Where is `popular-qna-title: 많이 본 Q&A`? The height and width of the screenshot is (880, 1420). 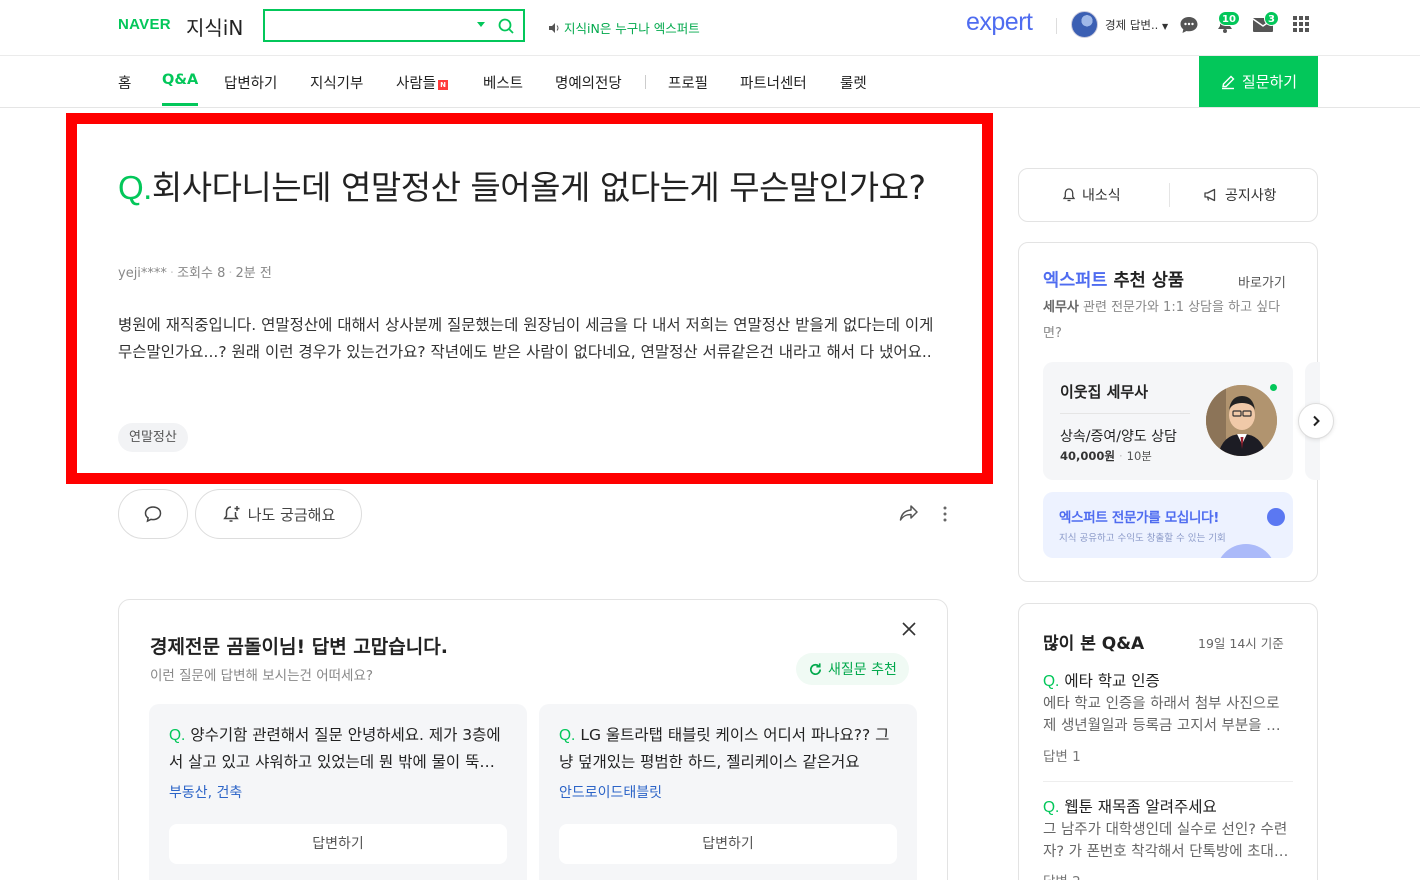
popular-qna-title: 많이 본 Q&A is located at coordinates (1094, 644).